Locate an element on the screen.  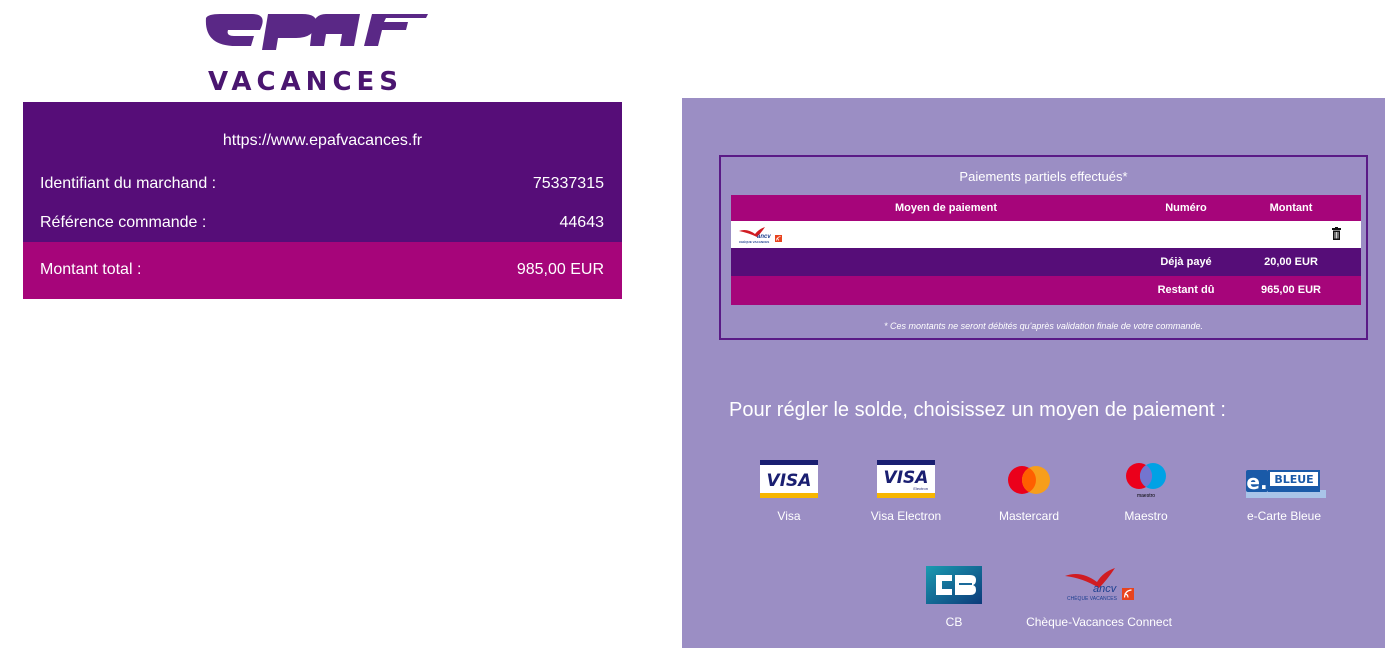
payment-method-label: Maestro is located at coordinates (1146, 516).